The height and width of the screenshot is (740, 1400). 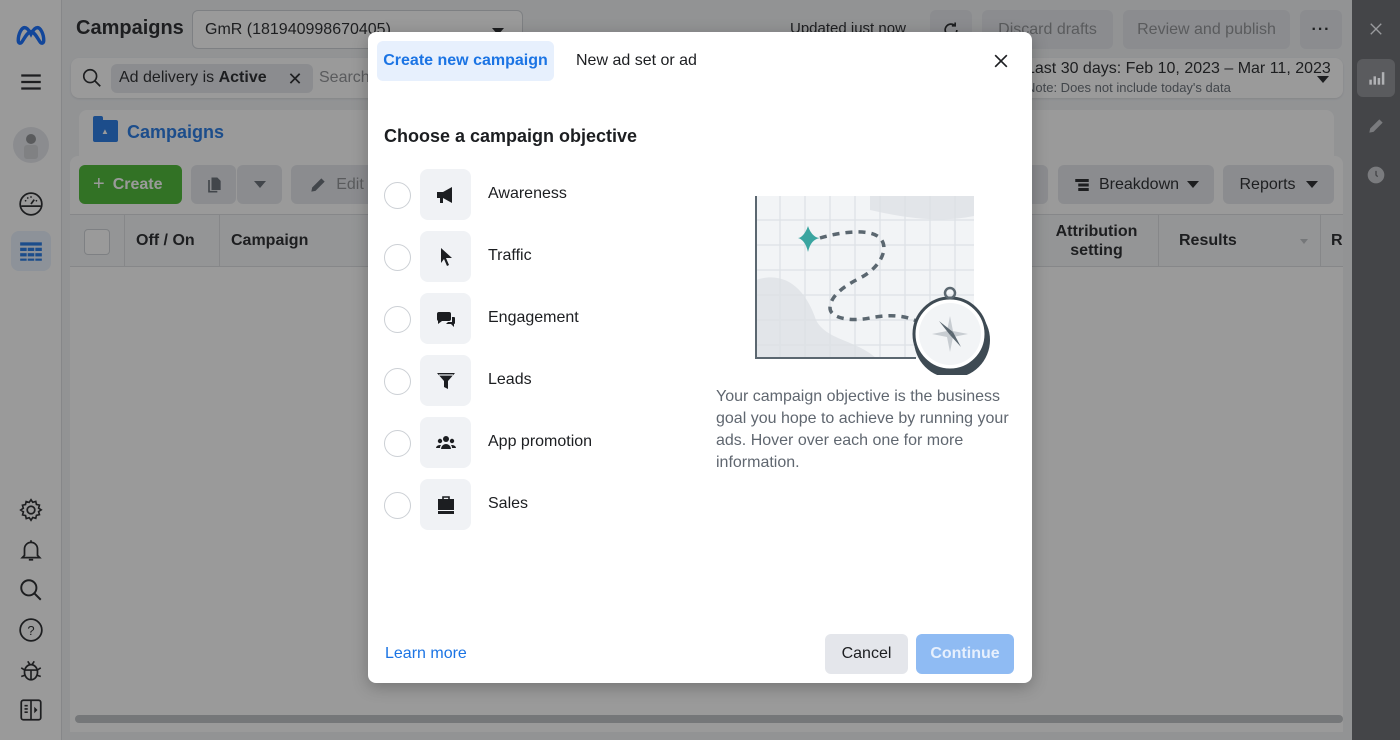 What do you see at coordinates (445, 194) in the screenshot?
I see `megaphone-icon` at bounding box center [445, 194].